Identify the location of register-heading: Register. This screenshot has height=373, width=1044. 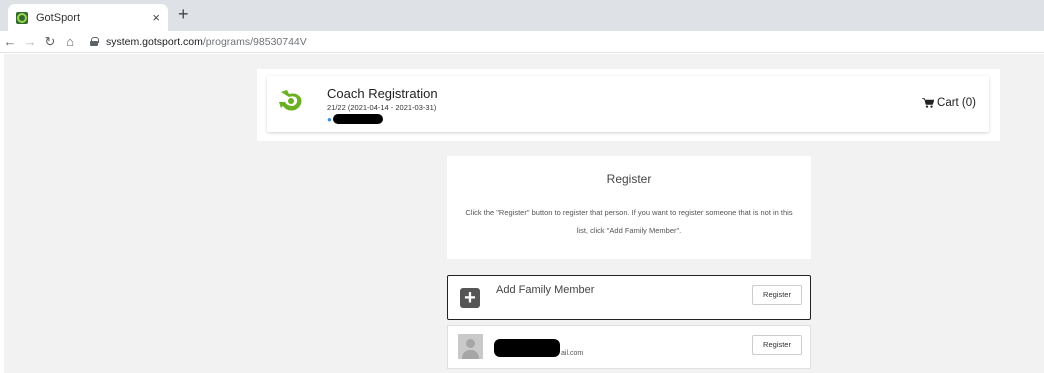
(629, 179).